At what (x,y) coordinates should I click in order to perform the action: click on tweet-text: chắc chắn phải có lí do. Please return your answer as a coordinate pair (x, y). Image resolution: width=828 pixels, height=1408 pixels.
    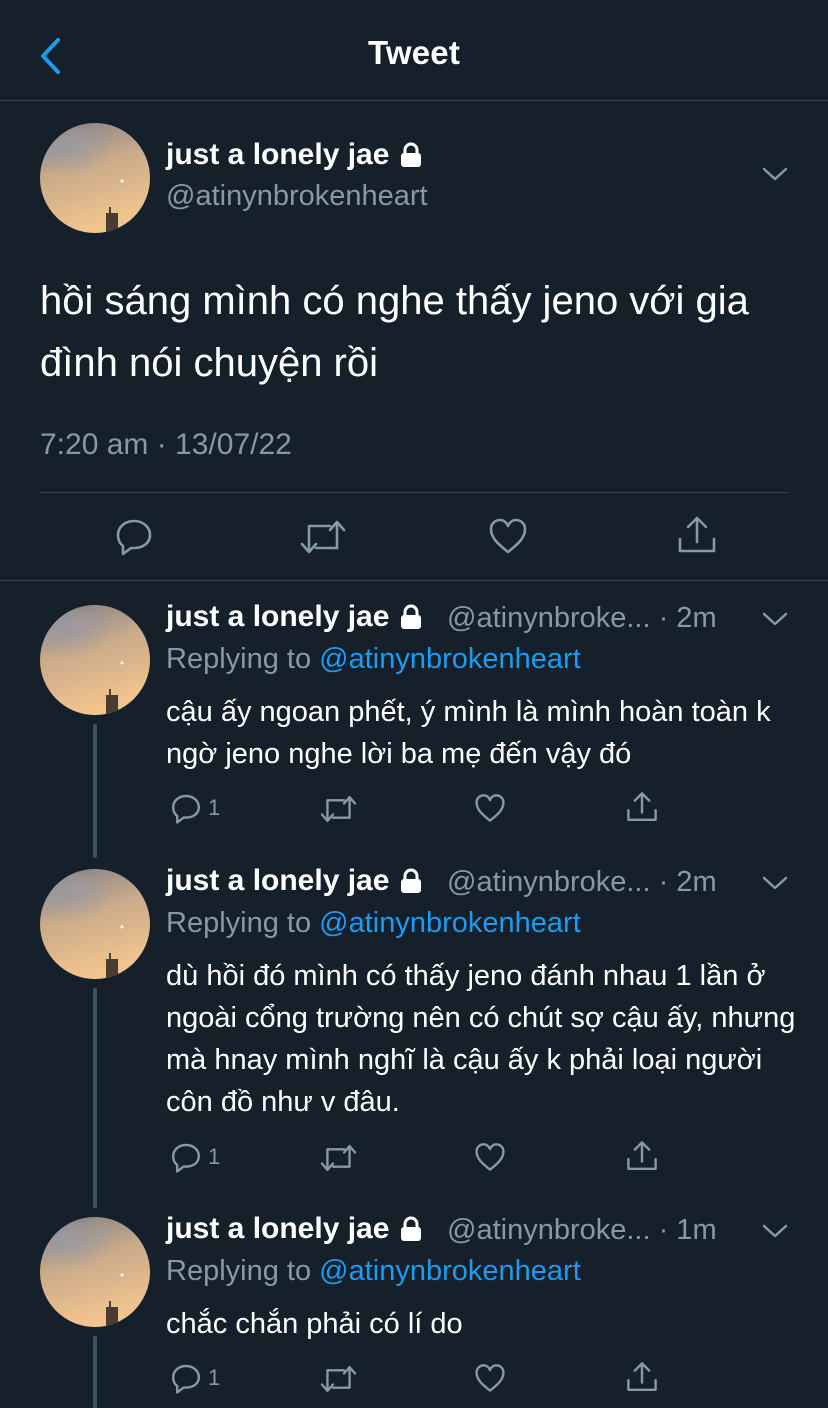
    Looking at the image, I should click on (314, 1324).